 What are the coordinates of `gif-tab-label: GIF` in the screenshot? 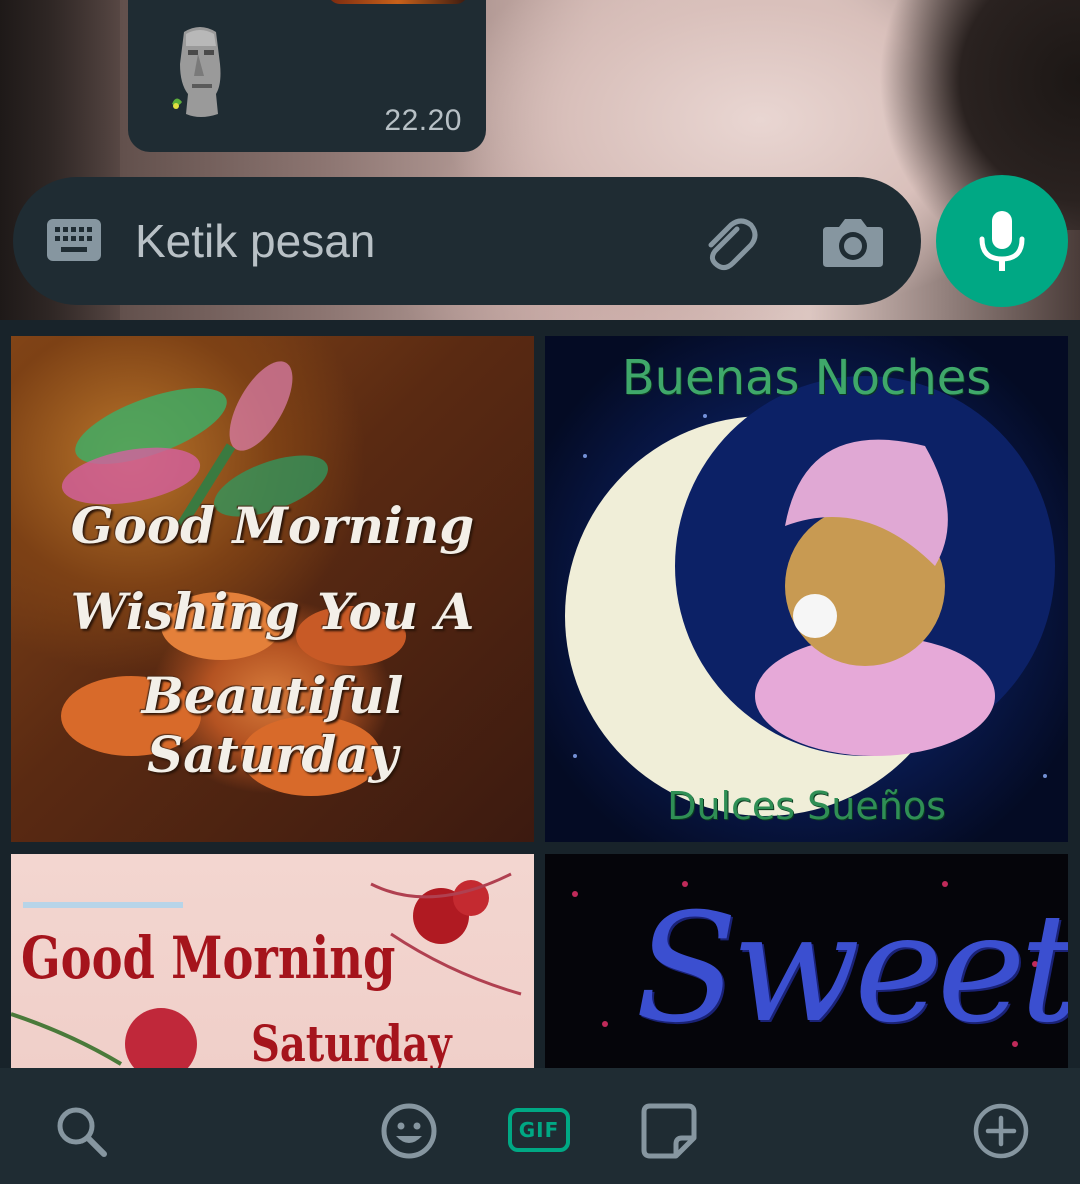 It's located at (539, 1130).